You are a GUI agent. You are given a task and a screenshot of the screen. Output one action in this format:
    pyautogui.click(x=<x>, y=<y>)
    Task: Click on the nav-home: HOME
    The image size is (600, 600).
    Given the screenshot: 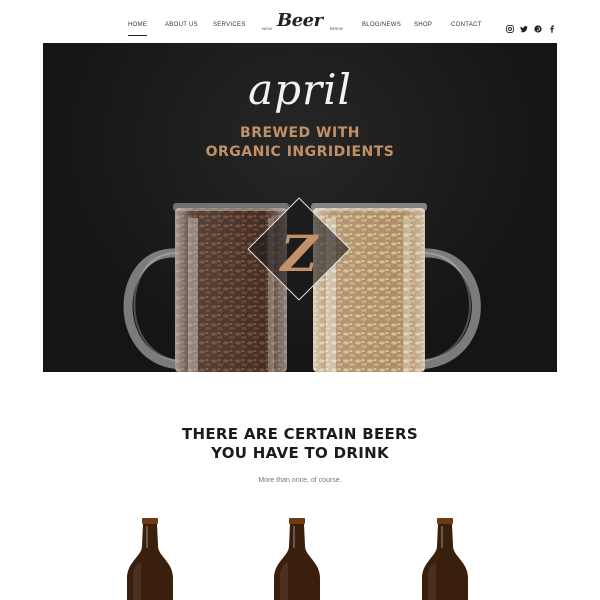 What is the action you would take?
    pyautogui.click(x=138, y=29)
    